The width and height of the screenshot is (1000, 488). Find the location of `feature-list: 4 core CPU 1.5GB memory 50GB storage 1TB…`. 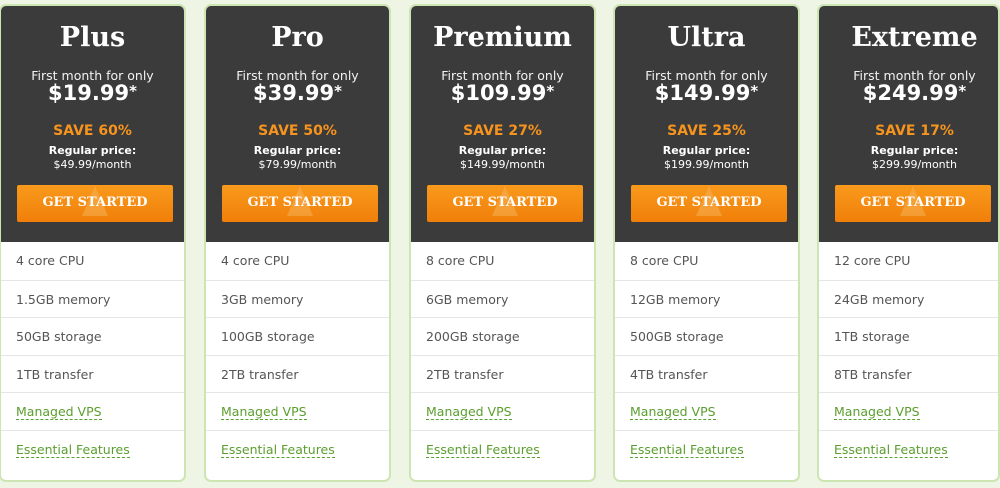

feature-list: 4 core CPU 1.5GB memory 50GB storage 1TB… is located at coordinates (92, 354).